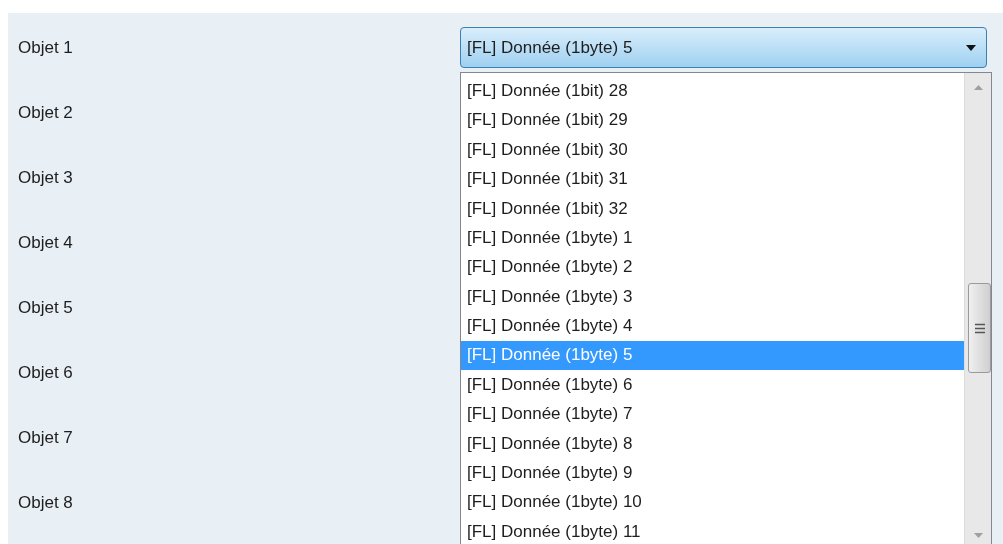 The width and height of the screenshot is (1003, 544). I want to click on scrollbar-thumb, so click(979, 328).